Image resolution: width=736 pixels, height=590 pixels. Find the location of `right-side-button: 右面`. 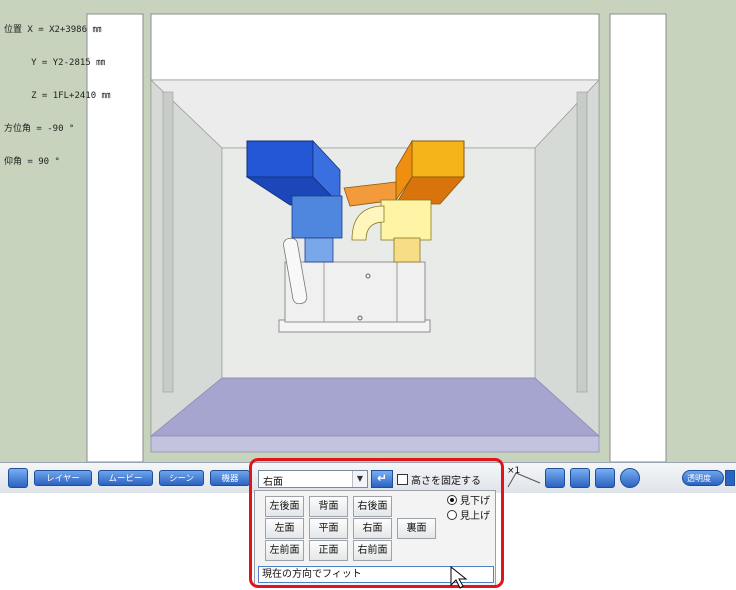

right-side-button: 右面 is located at coordinates (372, 528).